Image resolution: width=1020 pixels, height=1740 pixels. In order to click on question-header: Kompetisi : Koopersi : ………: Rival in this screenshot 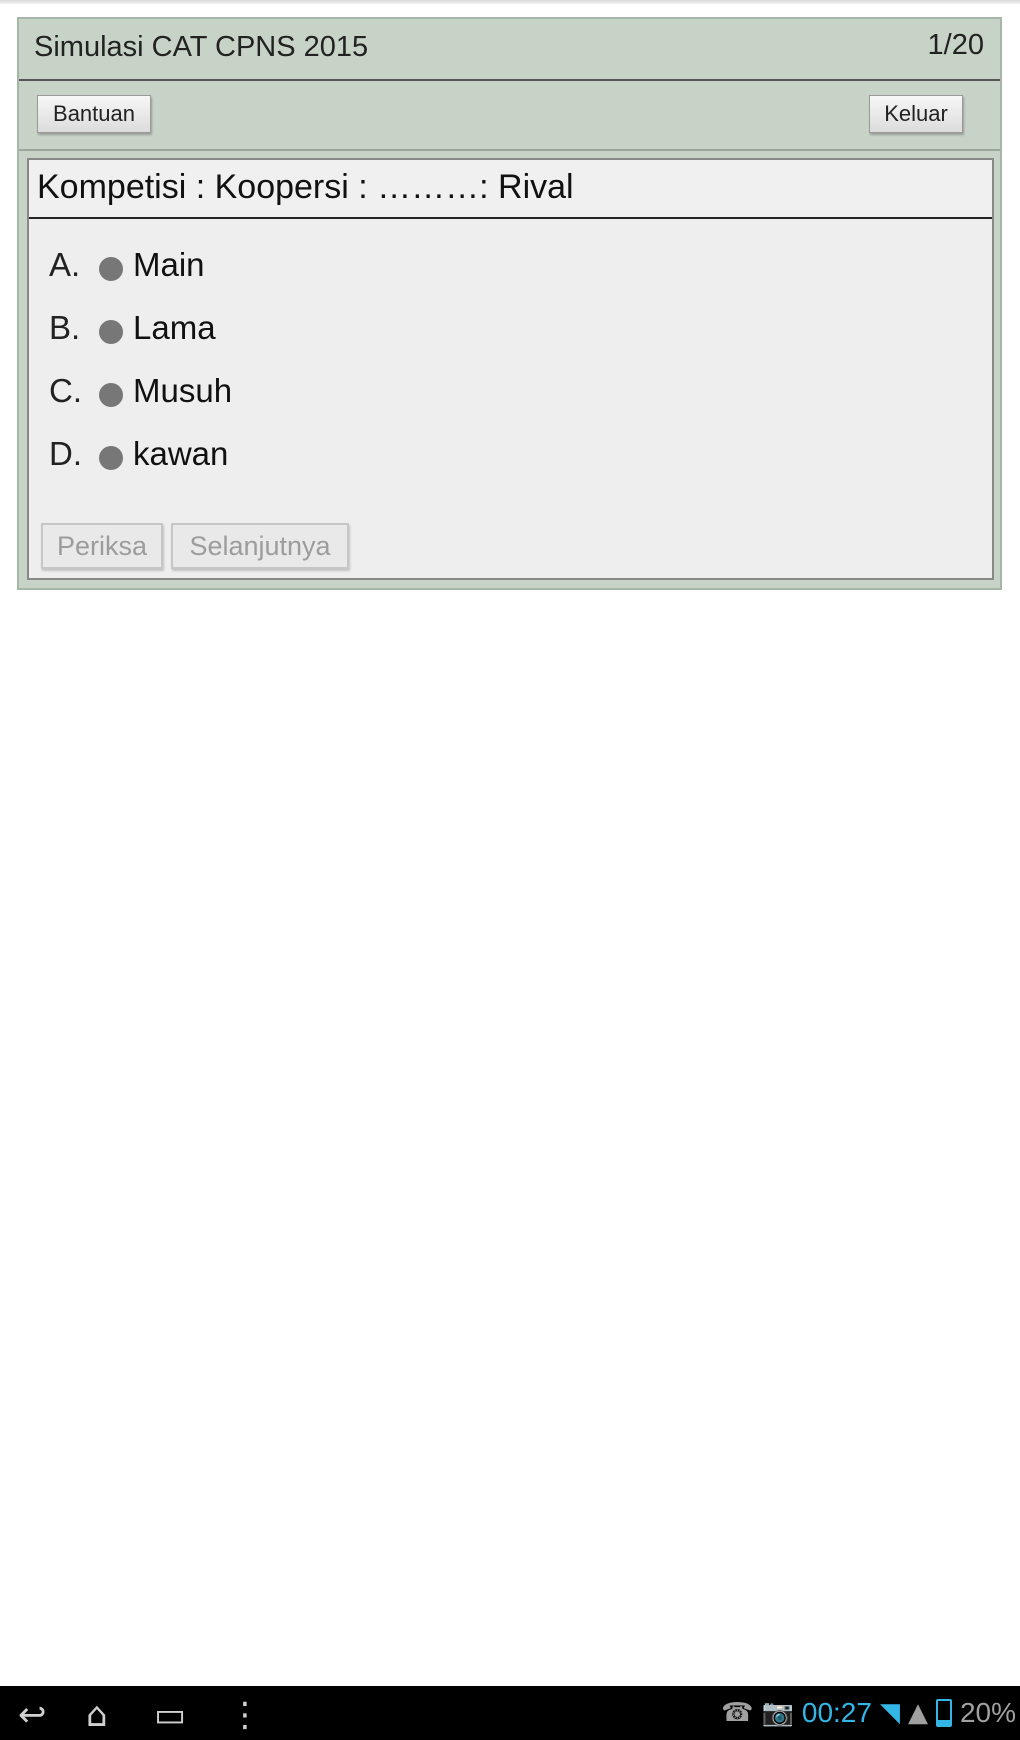, I will do `click(510, 189)`.